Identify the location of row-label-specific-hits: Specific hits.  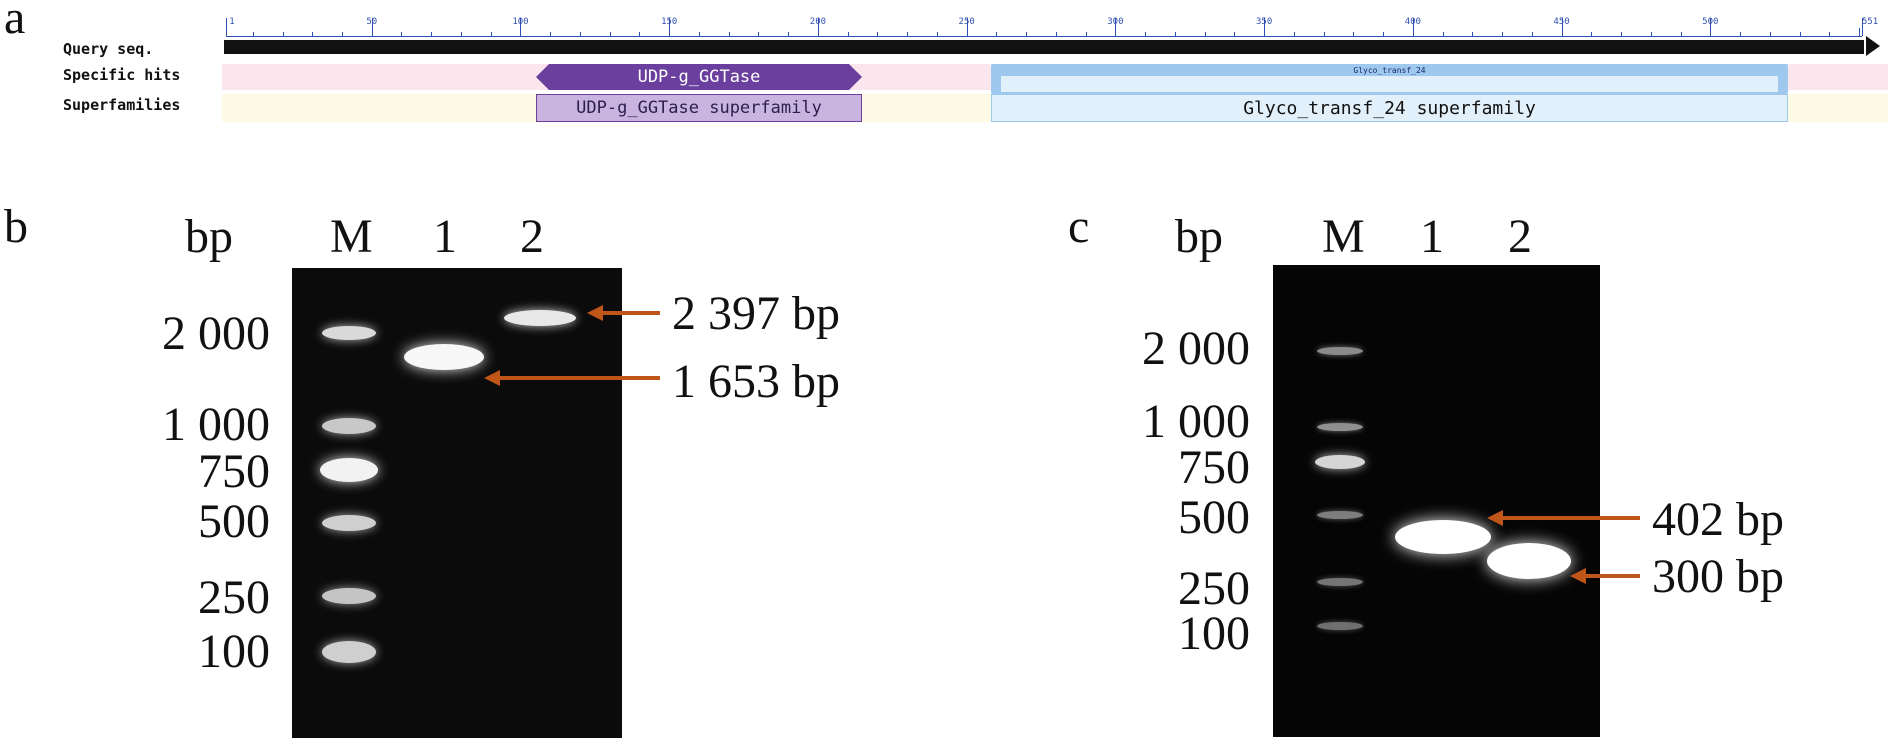
(122, 75).